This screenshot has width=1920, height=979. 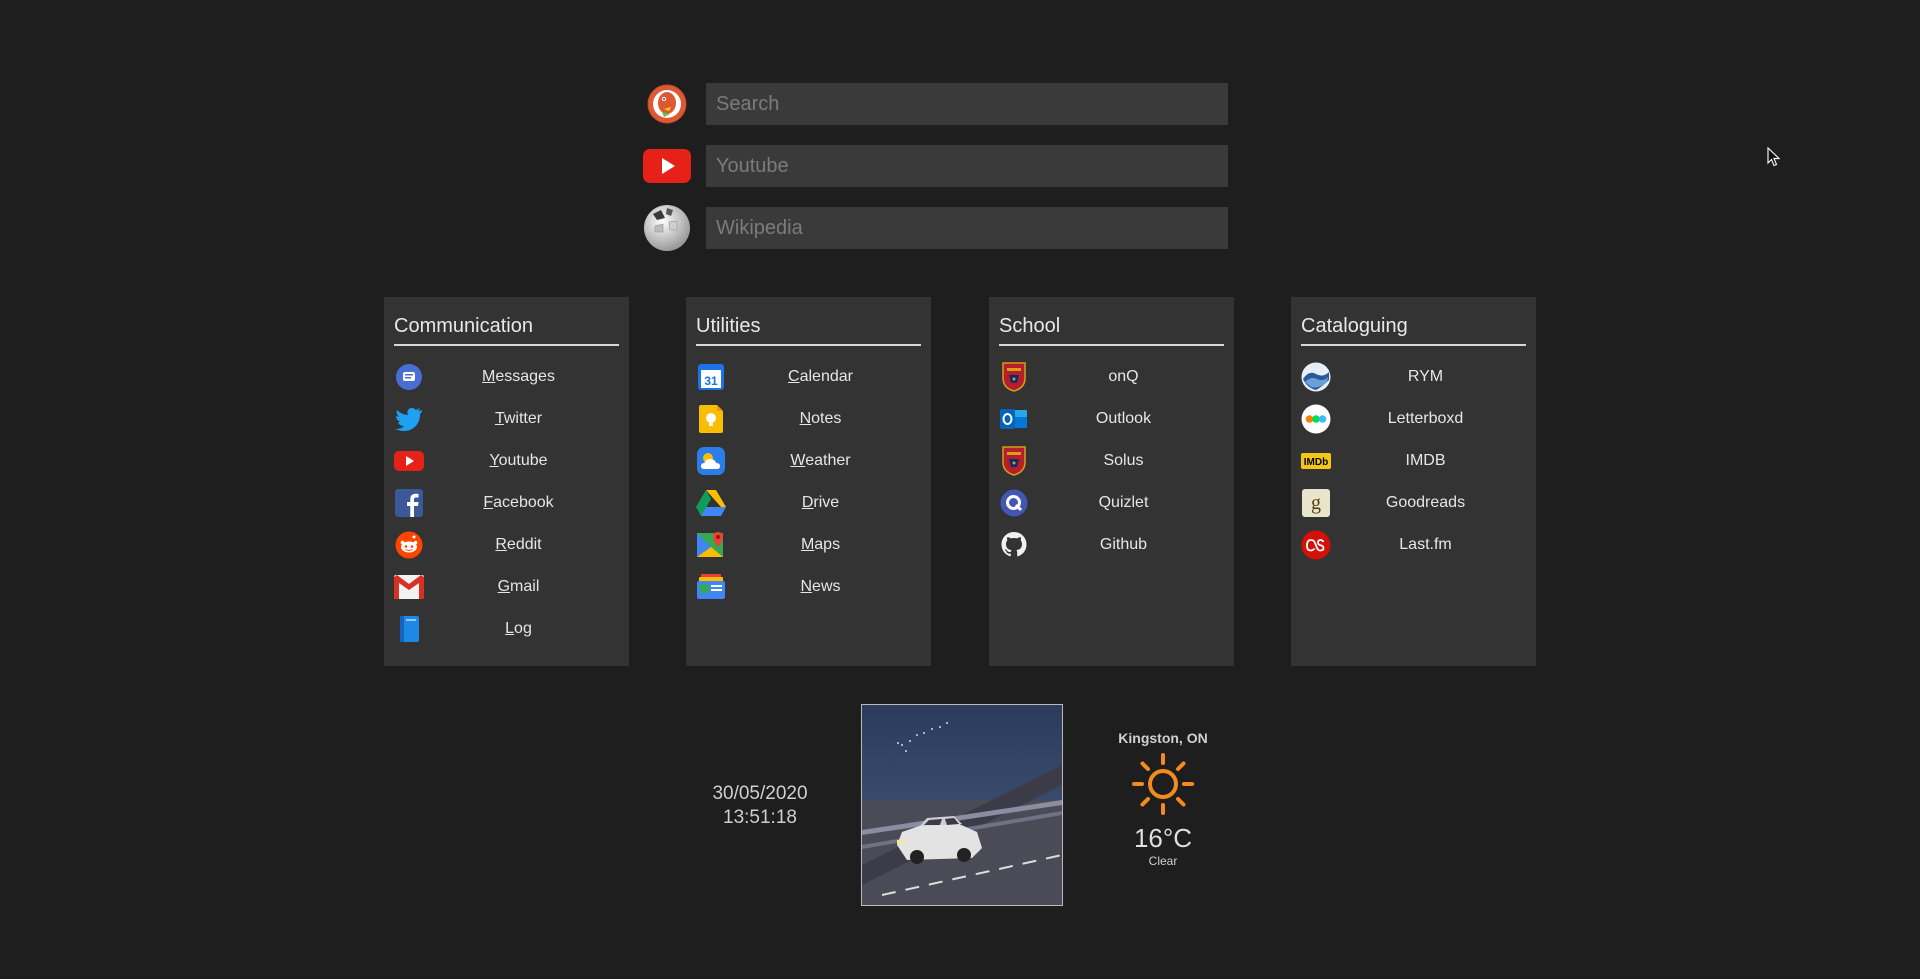 What do you see at coordinates (506, 326) in the screenshot?
I see `panel-title: Communication` at bounding box center [506, 326].